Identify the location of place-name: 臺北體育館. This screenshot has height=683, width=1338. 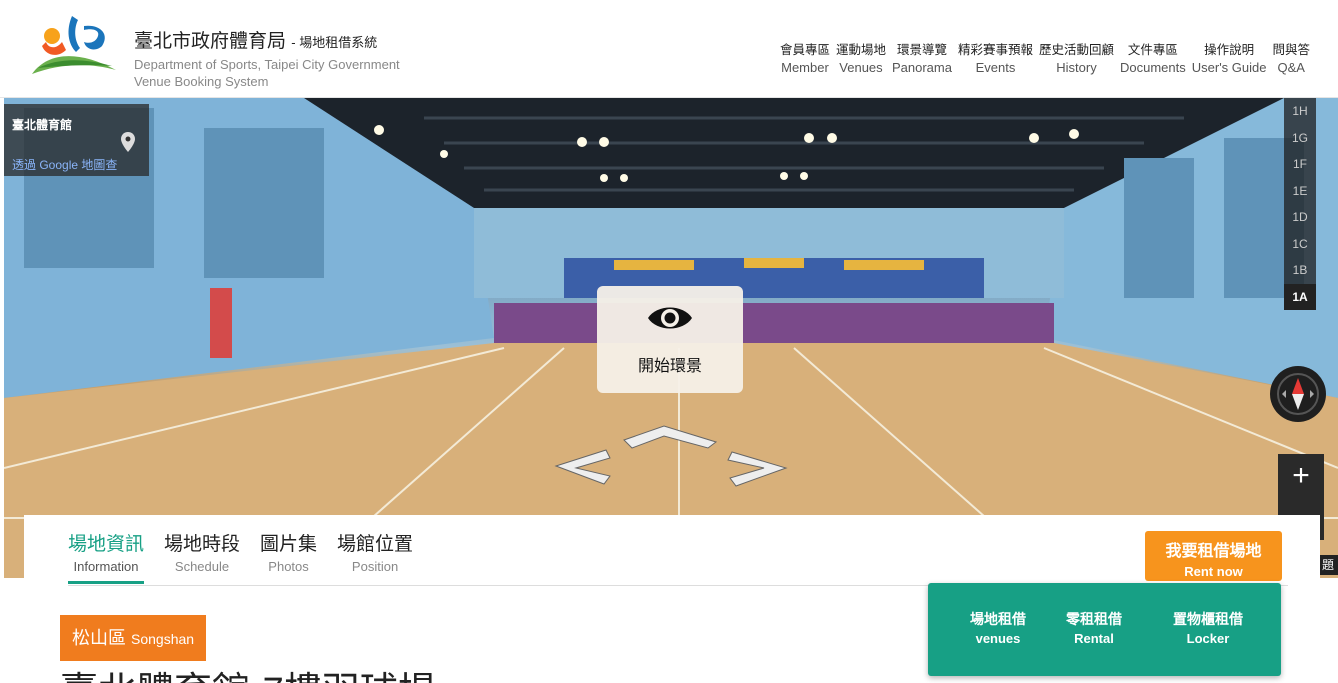
(42, 125).